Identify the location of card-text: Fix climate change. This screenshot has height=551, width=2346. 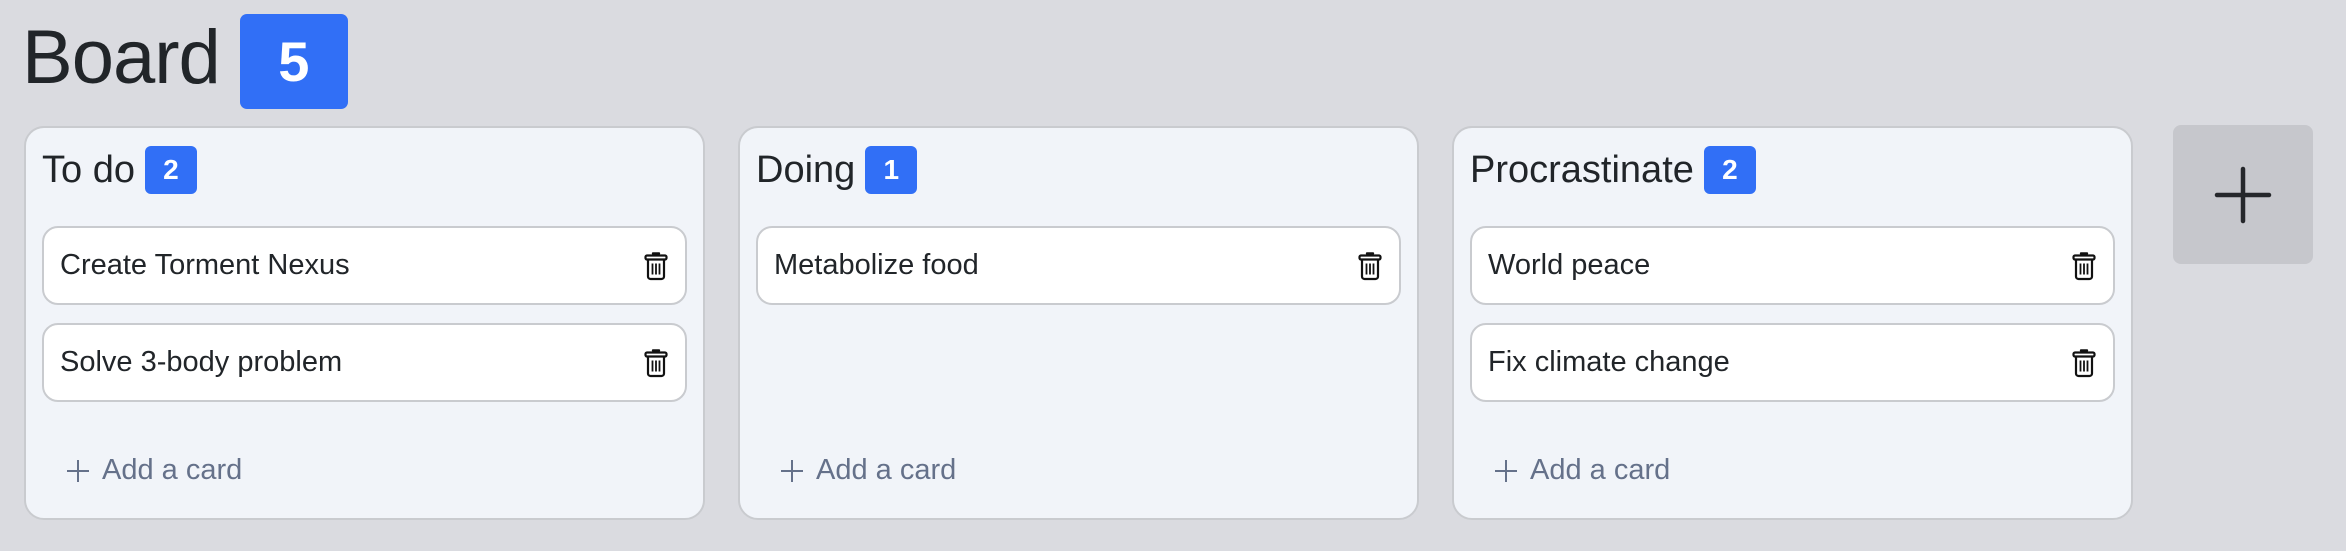
(1609, 362).